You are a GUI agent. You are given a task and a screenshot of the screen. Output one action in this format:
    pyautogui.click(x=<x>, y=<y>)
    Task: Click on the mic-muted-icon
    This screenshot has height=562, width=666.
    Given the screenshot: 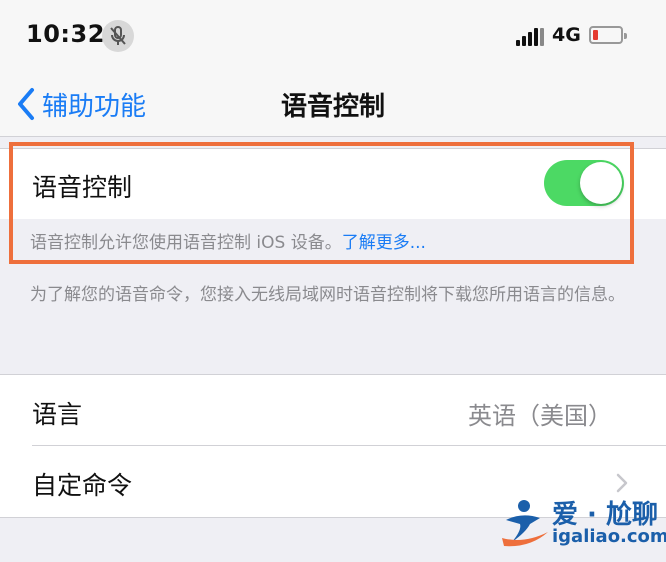 What is the action you would take?
    pyautogui.click(x=118, y=36)
    